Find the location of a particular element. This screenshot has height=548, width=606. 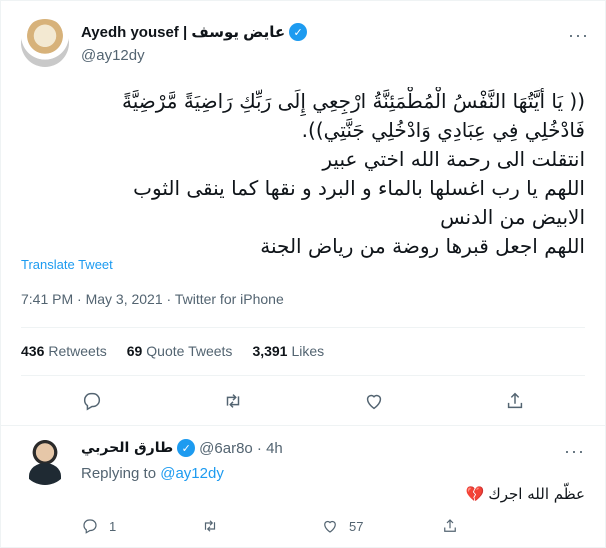

author-avatar is located at coordinates (45, 43).